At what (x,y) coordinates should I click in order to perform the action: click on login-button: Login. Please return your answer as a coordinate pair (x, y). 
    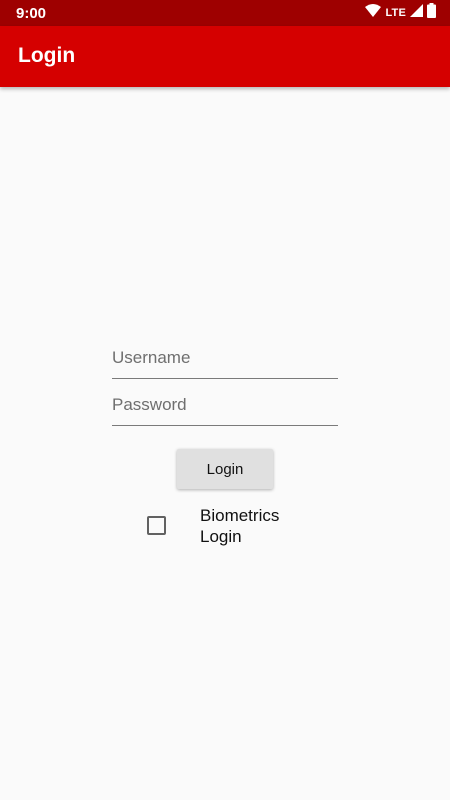
    Looking at the image, I should click on (225, 469).